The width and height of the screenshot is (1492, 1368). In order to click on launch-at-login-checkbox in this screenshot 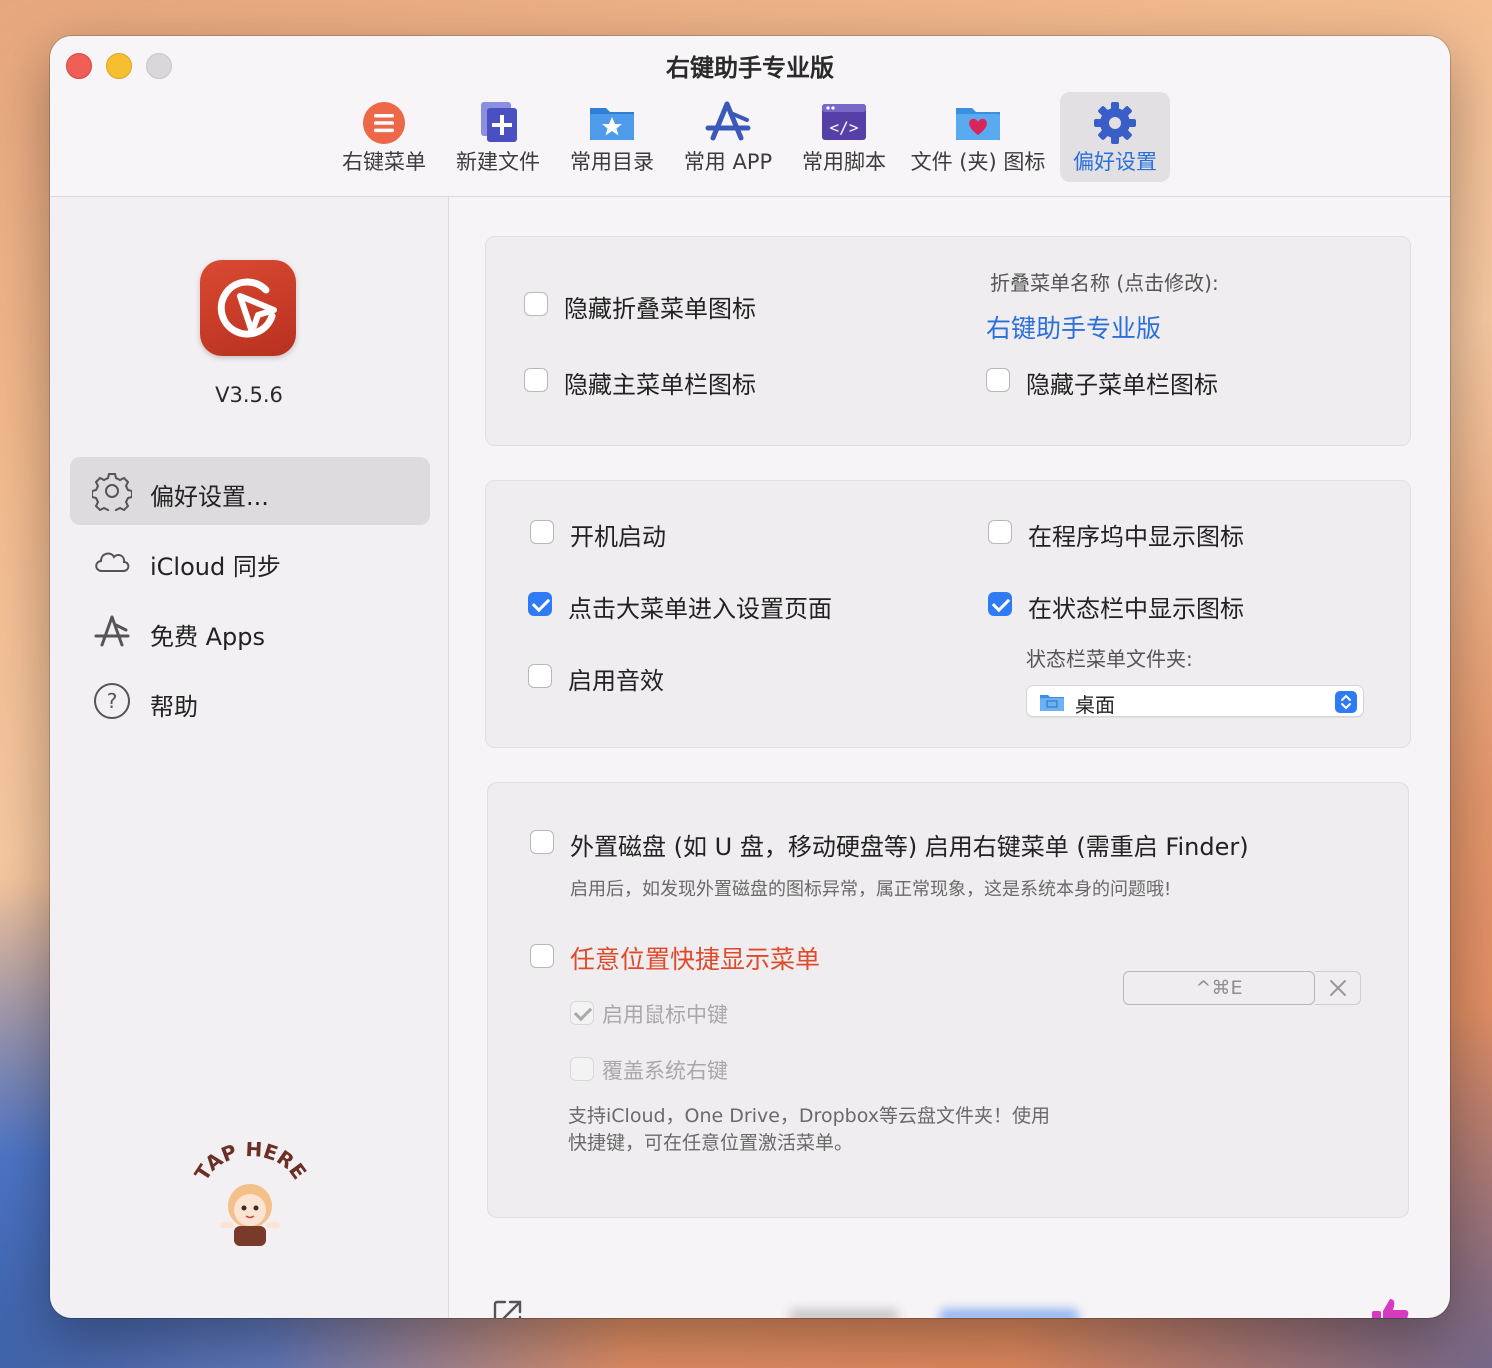, I will do `click(542, 532)`.